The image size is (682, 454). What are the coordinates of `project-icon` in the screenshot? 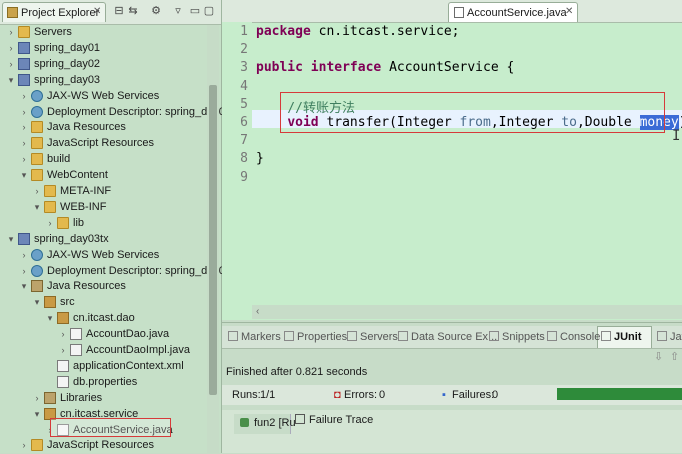 It's located at (24, 63).